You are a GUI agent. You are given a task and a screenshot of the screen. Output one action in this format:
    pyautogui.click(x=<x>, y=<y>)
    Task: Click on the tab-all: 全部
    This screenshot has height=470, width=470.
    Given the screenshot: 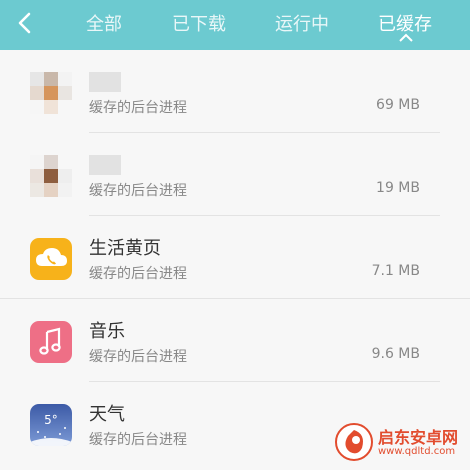 What is the action you would take?
    pyautogui.click(x=104, y=23)
    